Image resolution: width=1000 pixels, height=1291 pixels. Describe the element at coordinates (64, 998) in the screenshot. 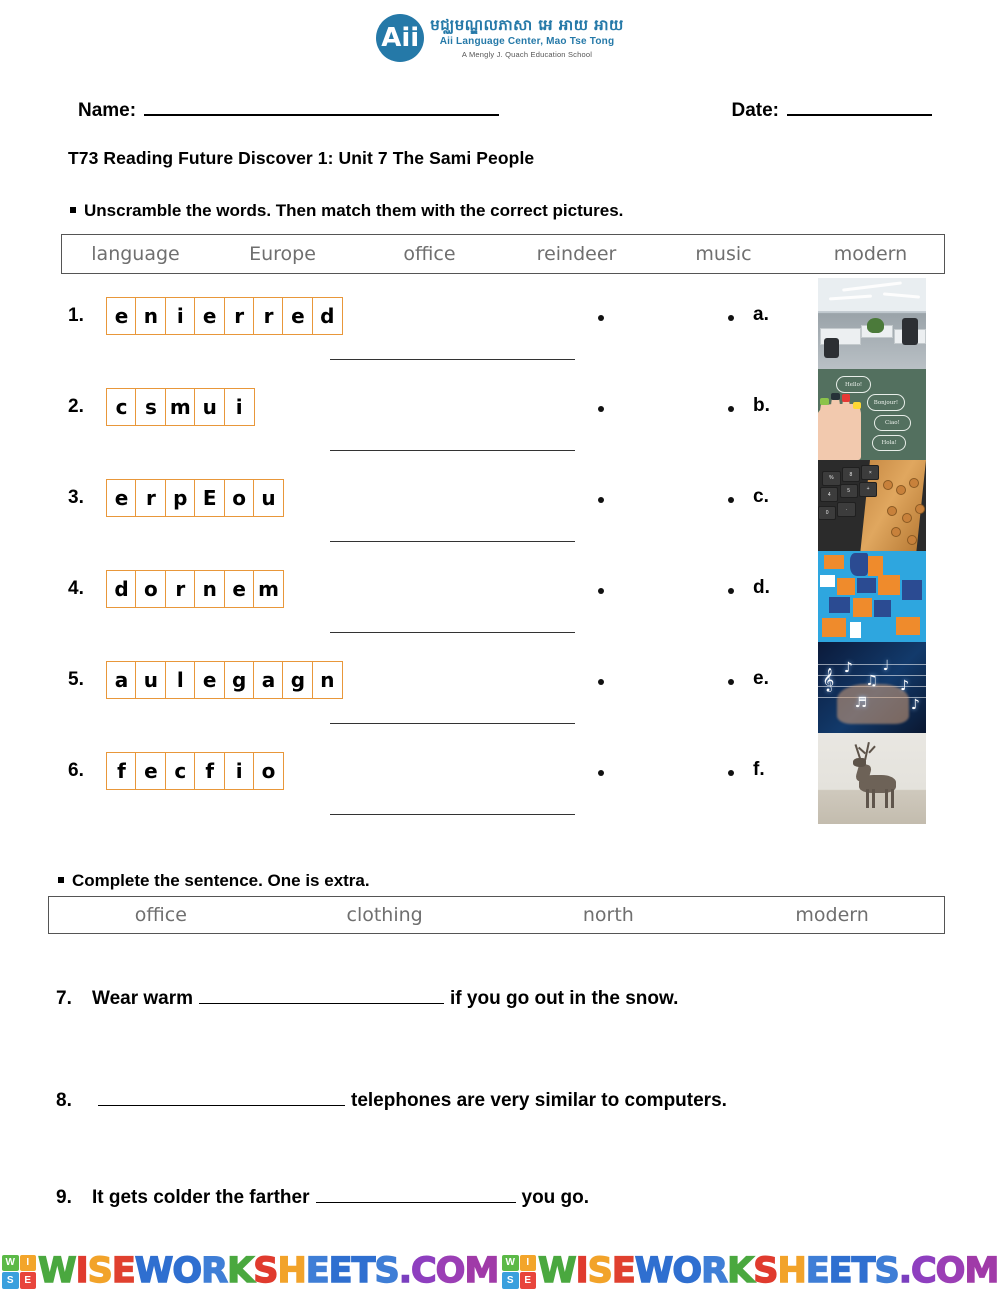

I see `item-number: 7.` at that location.